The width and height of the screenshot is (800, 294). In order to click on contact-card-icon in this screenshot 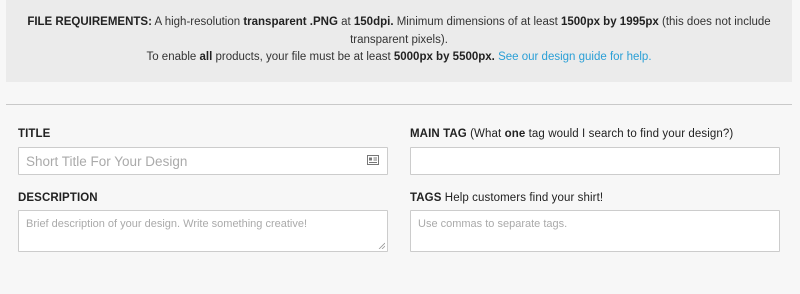, I will do `click(373, 160)`.